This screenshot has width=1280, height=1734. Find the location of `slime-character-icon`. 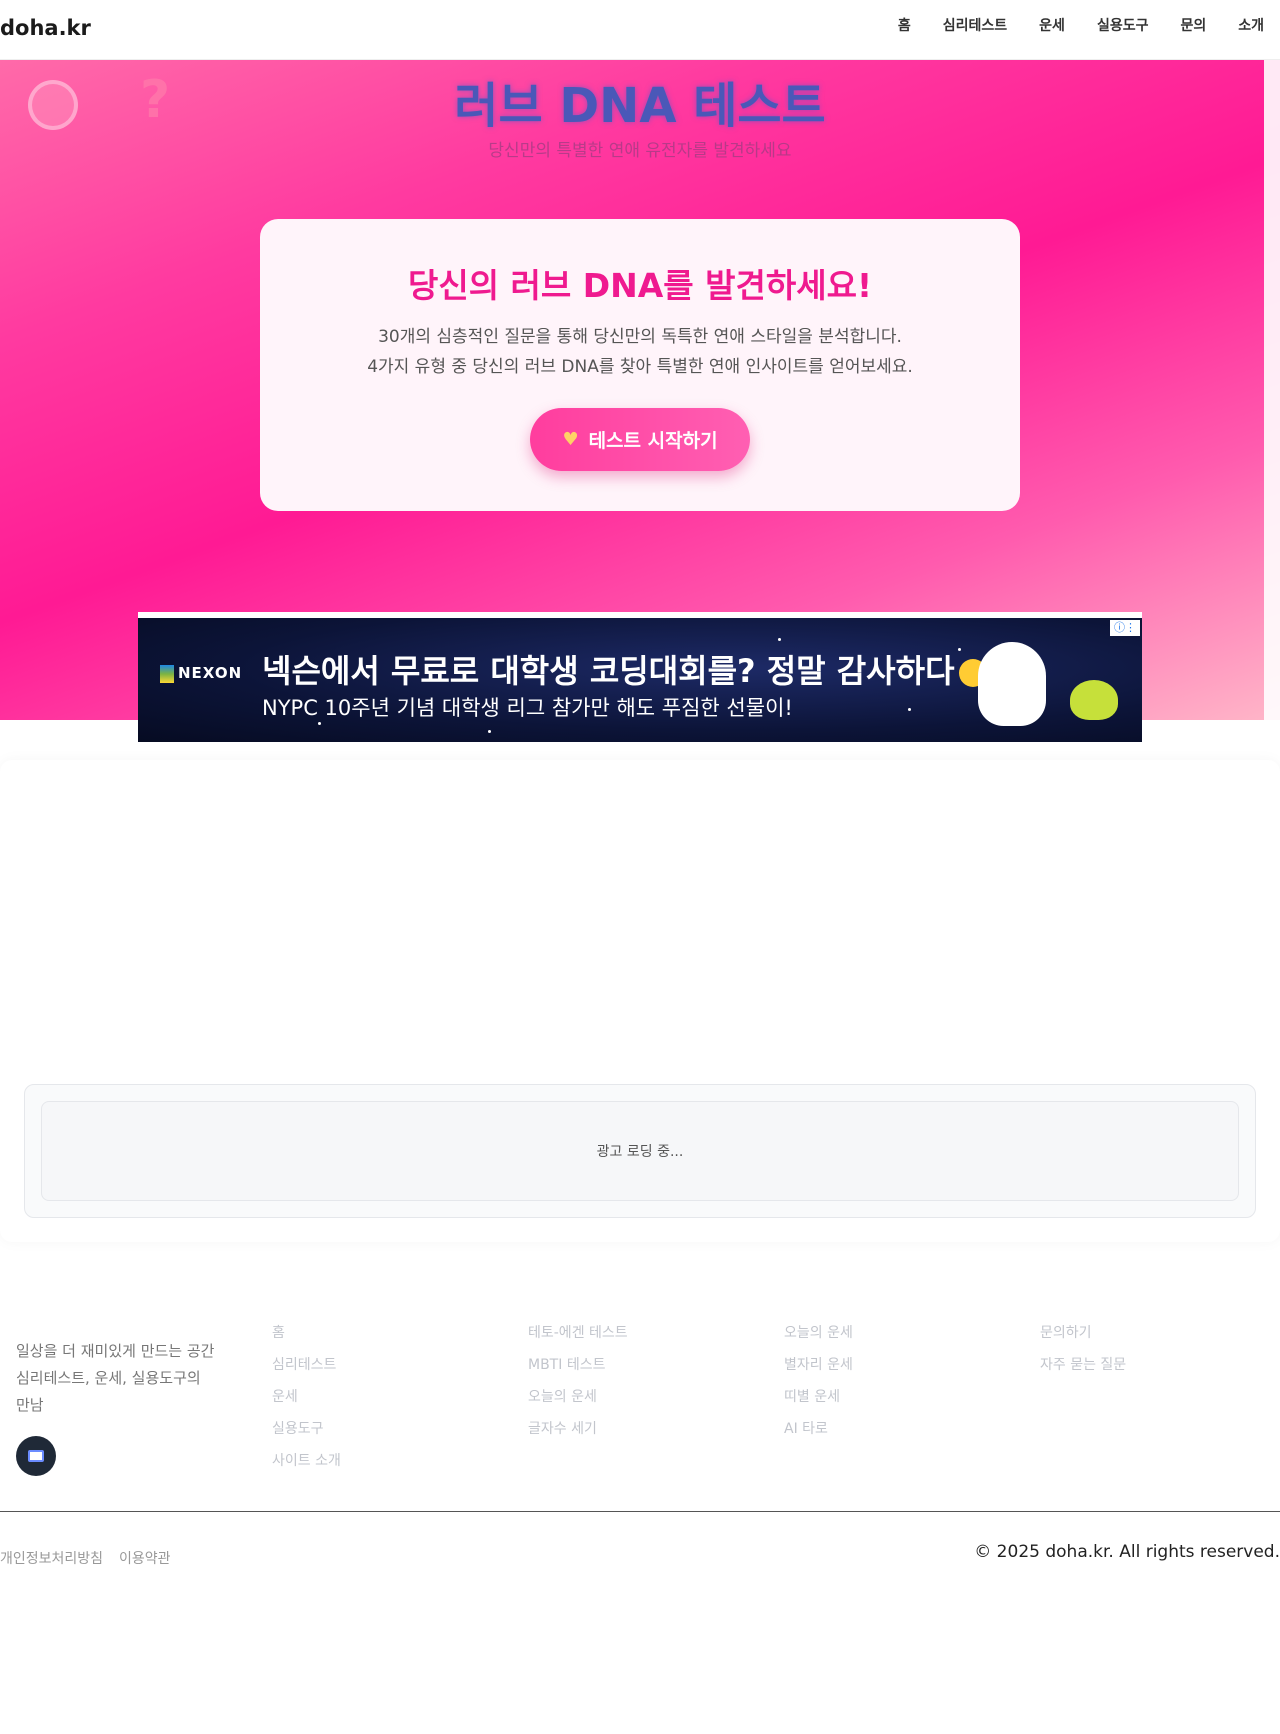

slime-character-icon is located at coordinates (1094, 700).